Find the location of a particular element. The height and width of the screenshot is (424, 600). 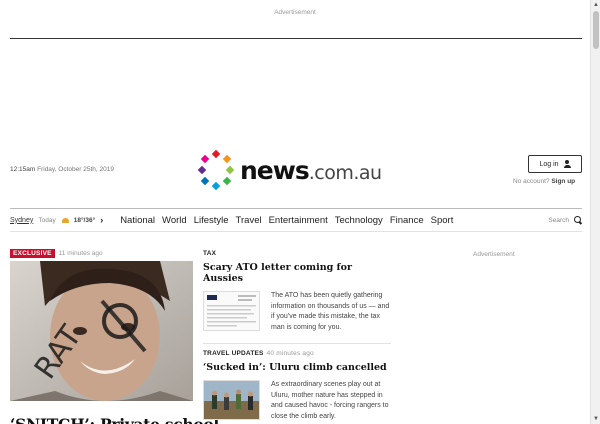

logo-dots-icon is located at coordinates (216, 170).